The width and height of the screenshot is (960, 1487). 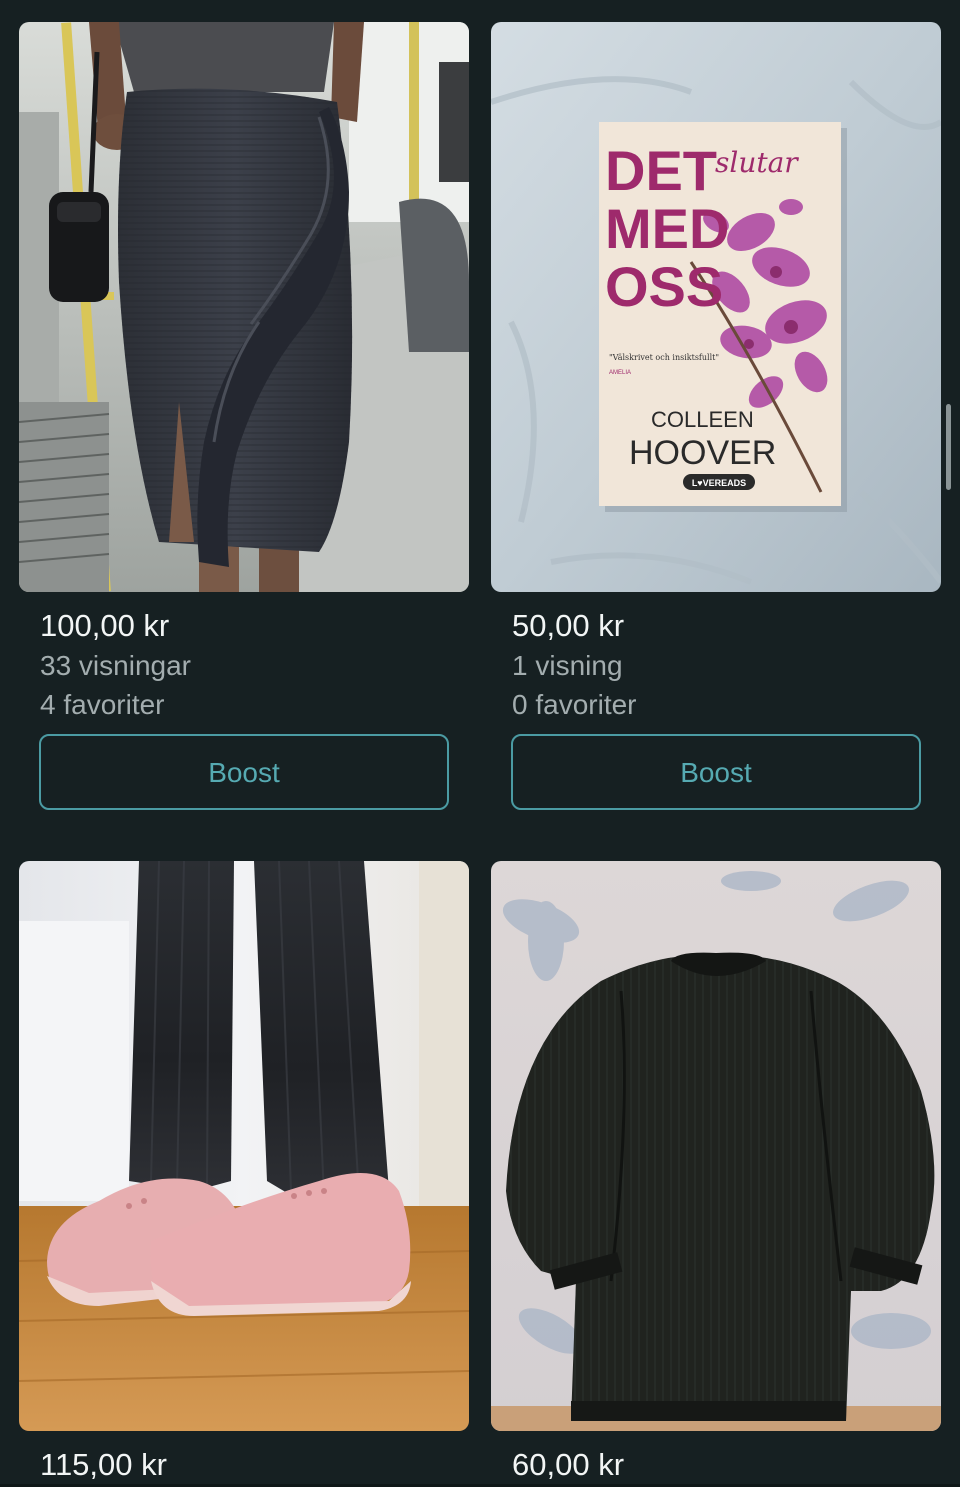 What do you see at coordinates (105, 625) in the screenshot?
I see `listing-price: 100,00 kr` at bounding box center [105, 625].